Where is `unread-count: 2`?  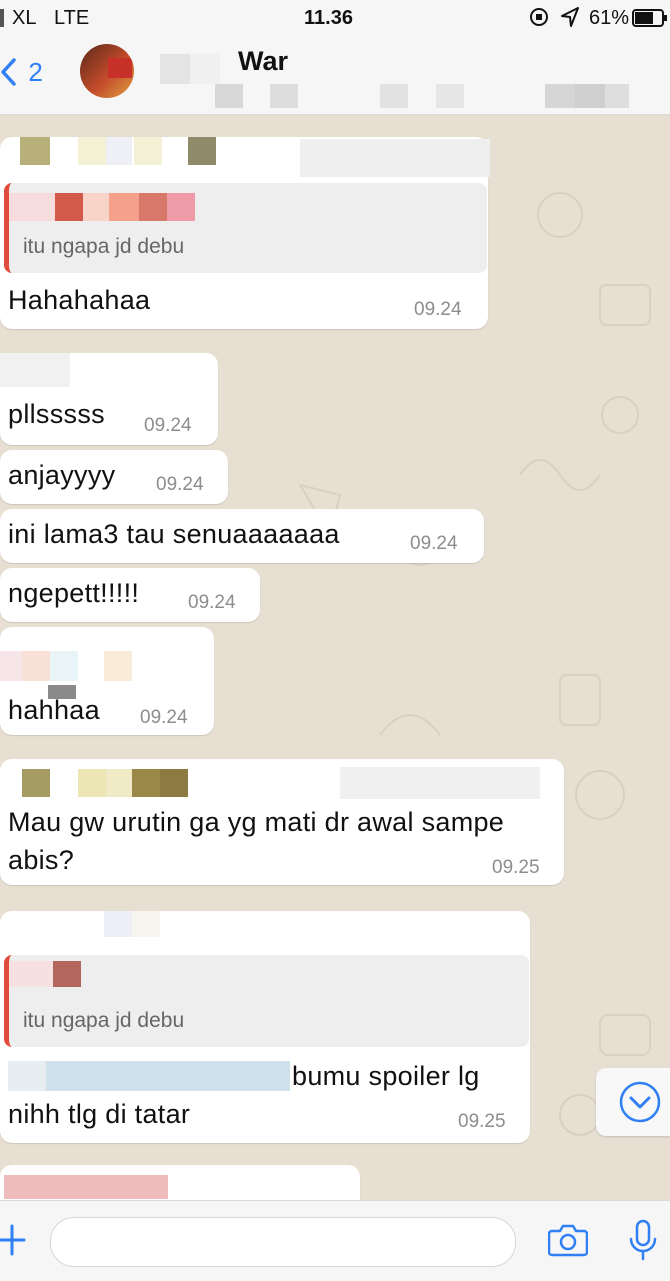
unread-count: 2 is located at coordinates (35, 71).